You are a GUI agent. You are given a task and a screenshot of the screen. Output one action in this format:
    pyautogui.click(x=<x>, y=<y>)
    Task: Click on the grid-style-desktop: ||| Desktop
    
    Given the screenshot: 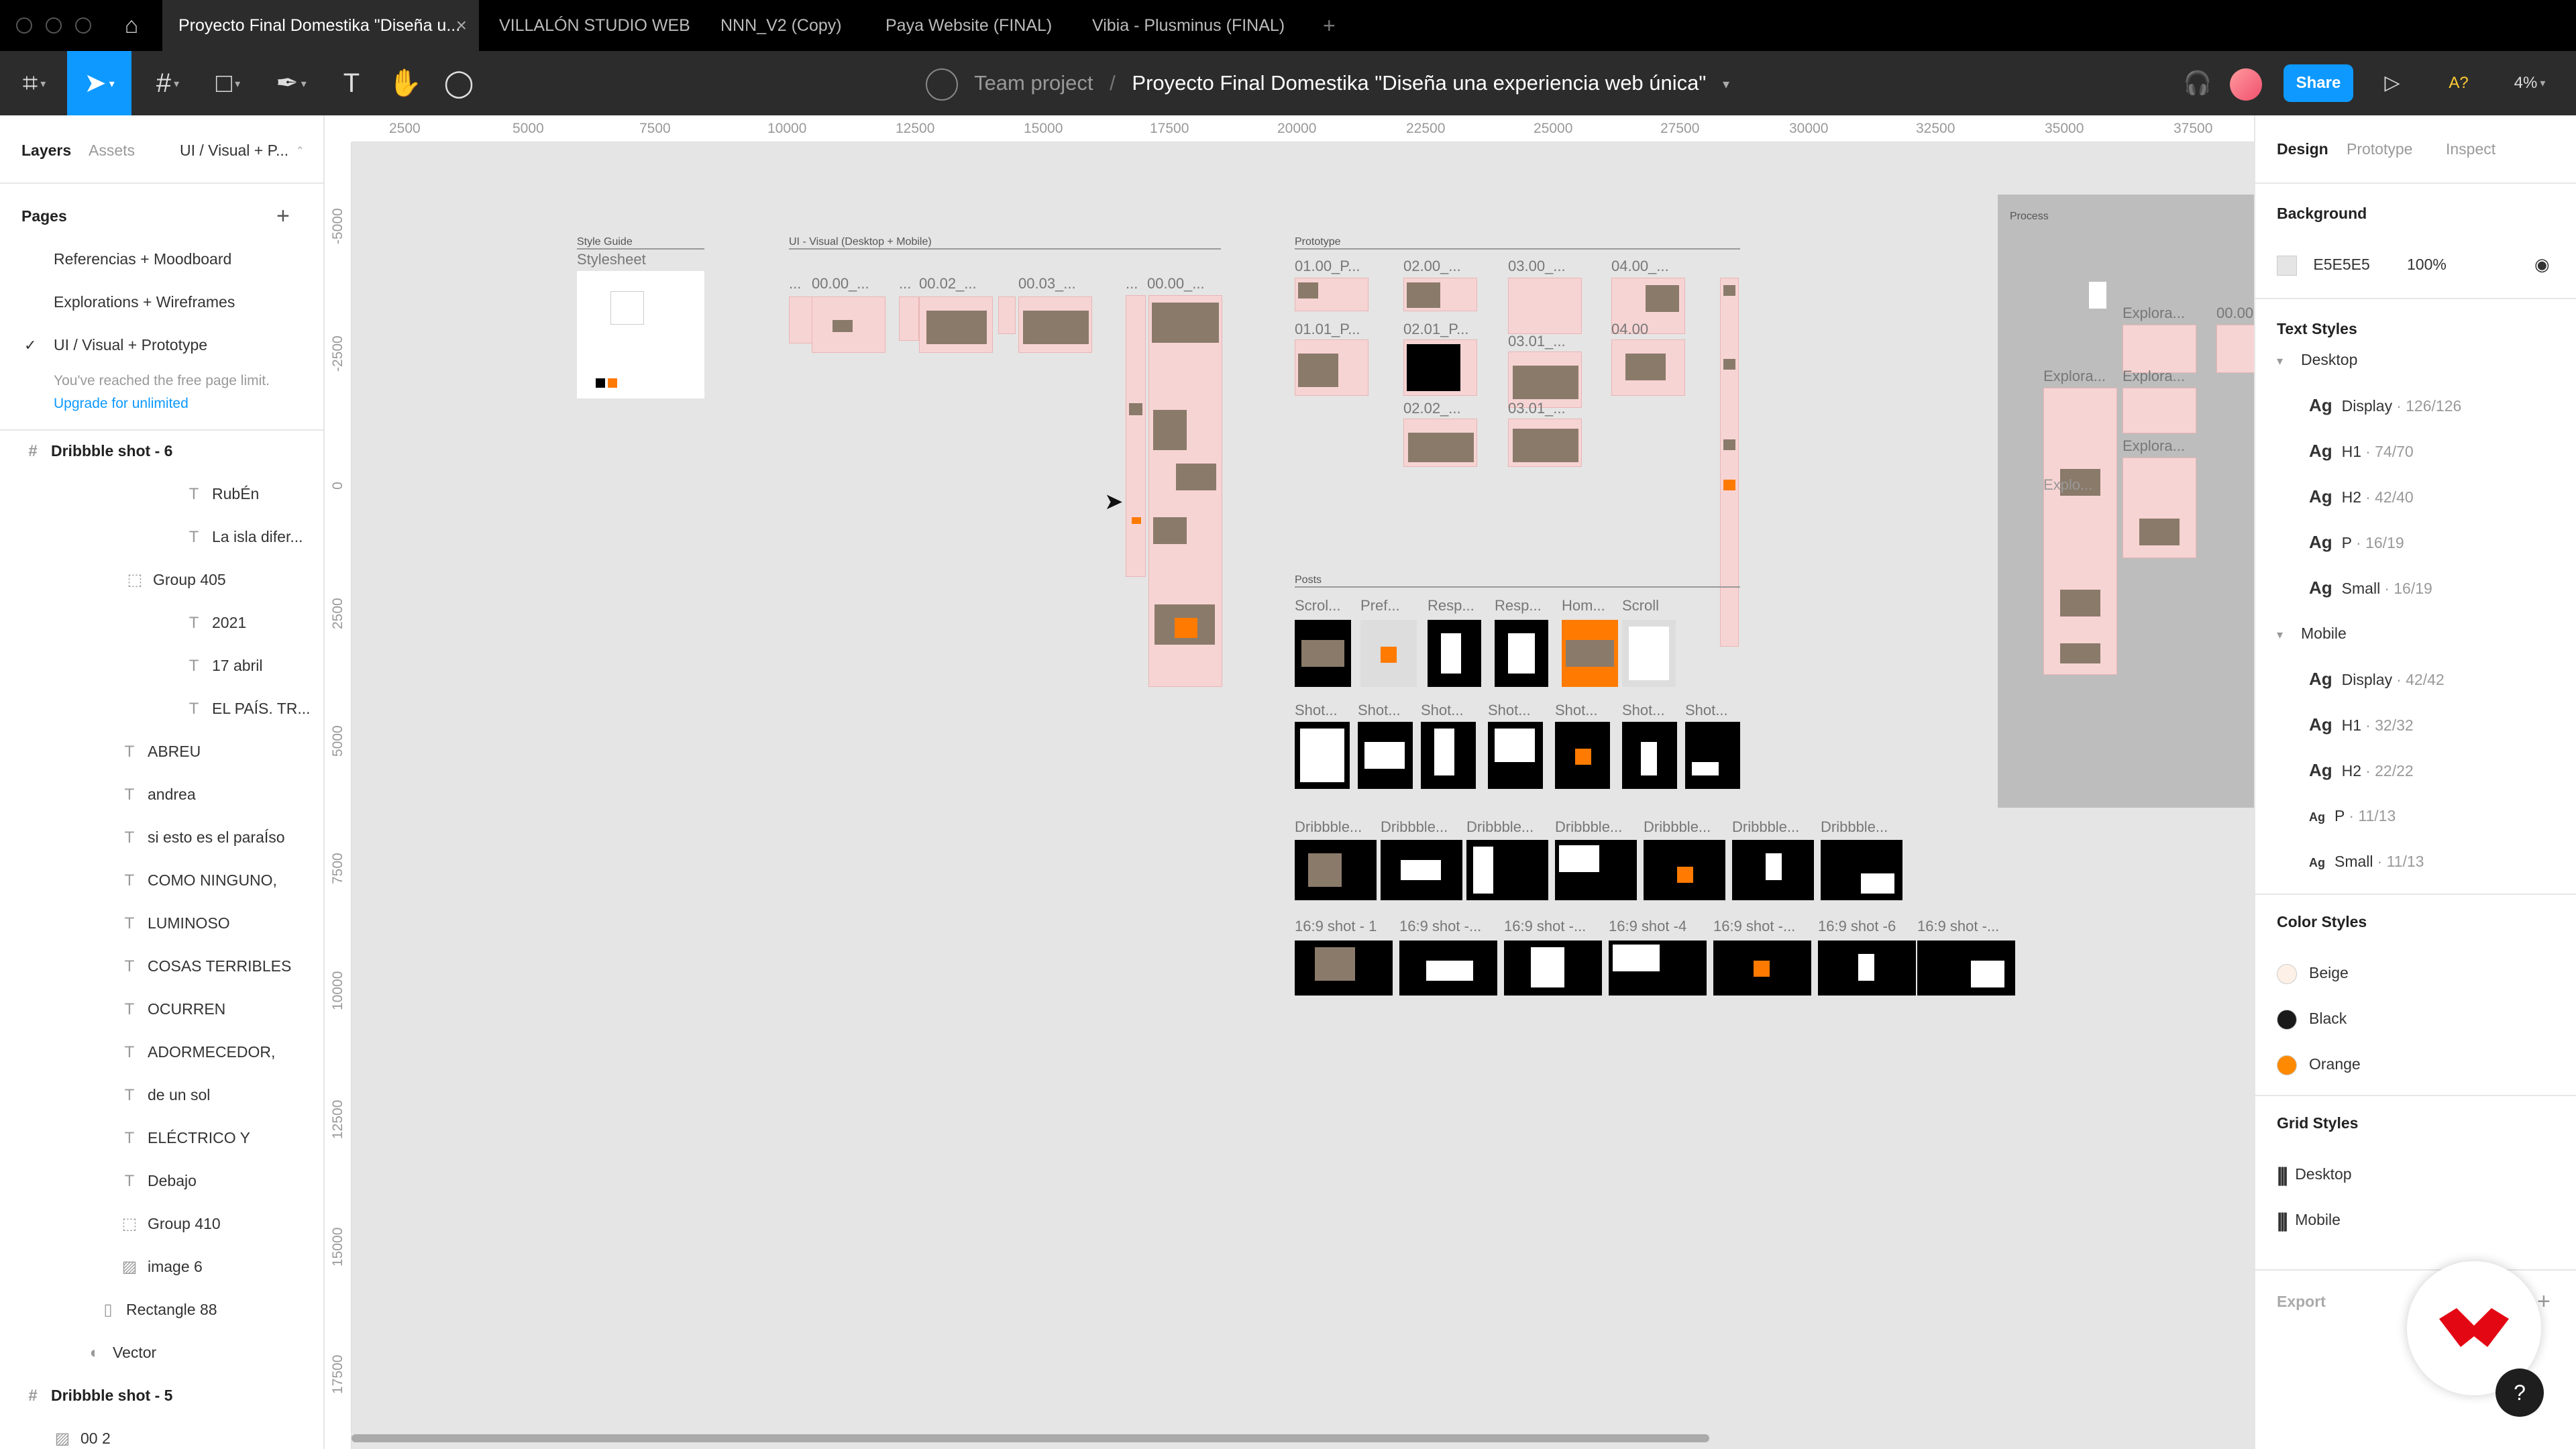 What is the action you would take?
    pyautogui.click(x=2415, y=1174)
    